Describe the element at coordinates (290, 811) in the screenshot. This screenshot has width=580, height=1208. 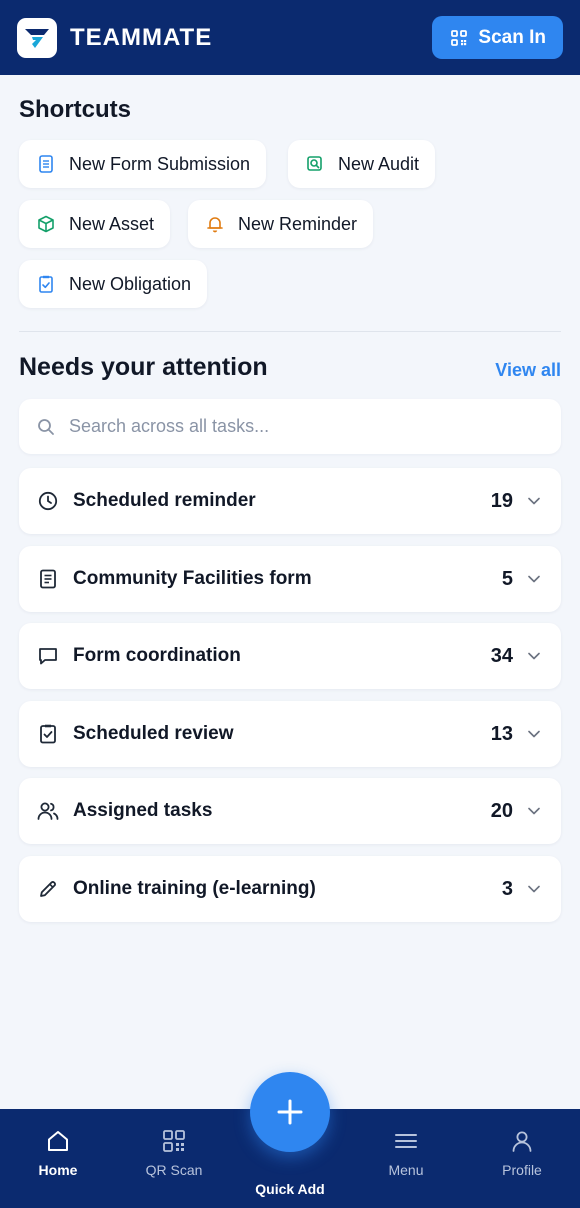
I see `task-row-assigned-tasks: Assigned tasks 20` at that location.